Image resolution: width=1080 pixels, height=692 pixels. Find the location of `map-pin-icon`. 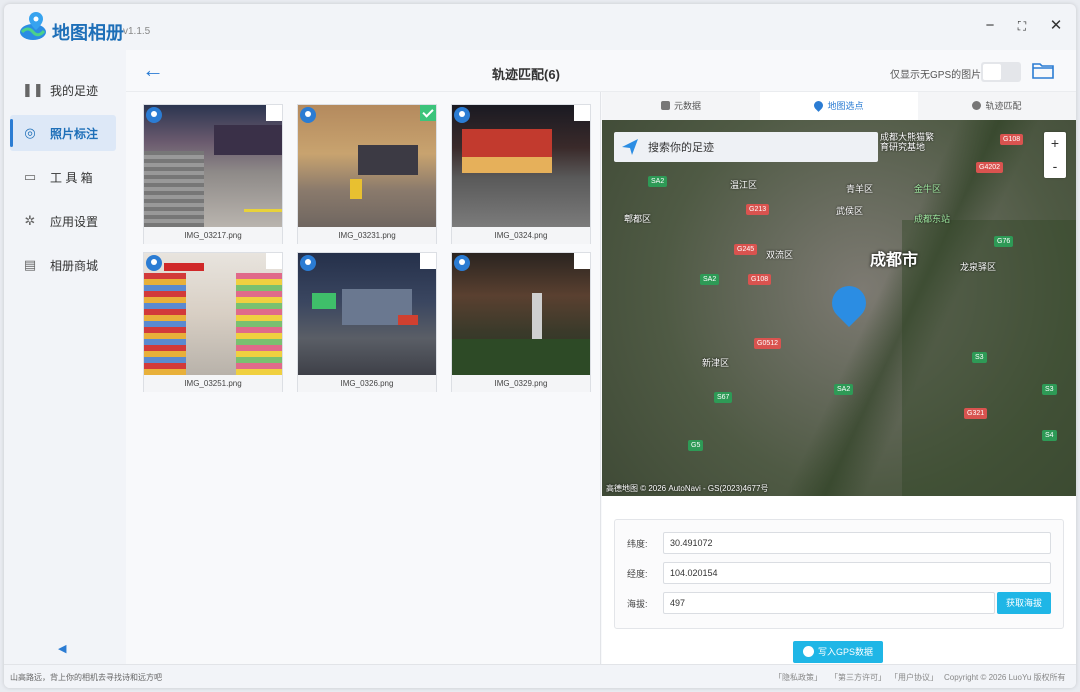

map-pin-icon is located at coordinates (819, 105).